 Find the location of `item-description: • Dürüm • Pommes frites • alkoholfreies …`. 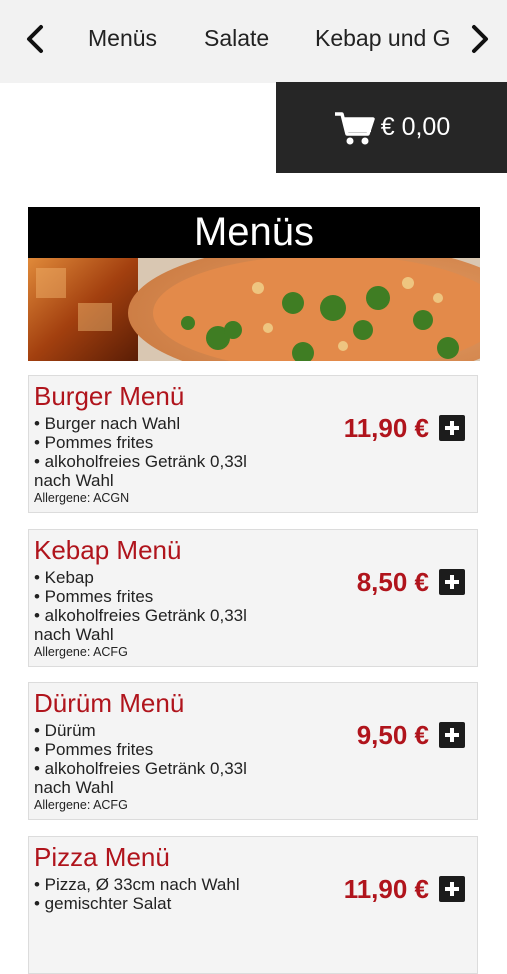

item-description: • Dürüm • Pommes frites • alkoholfreies … is located at coordinates (159, 759).